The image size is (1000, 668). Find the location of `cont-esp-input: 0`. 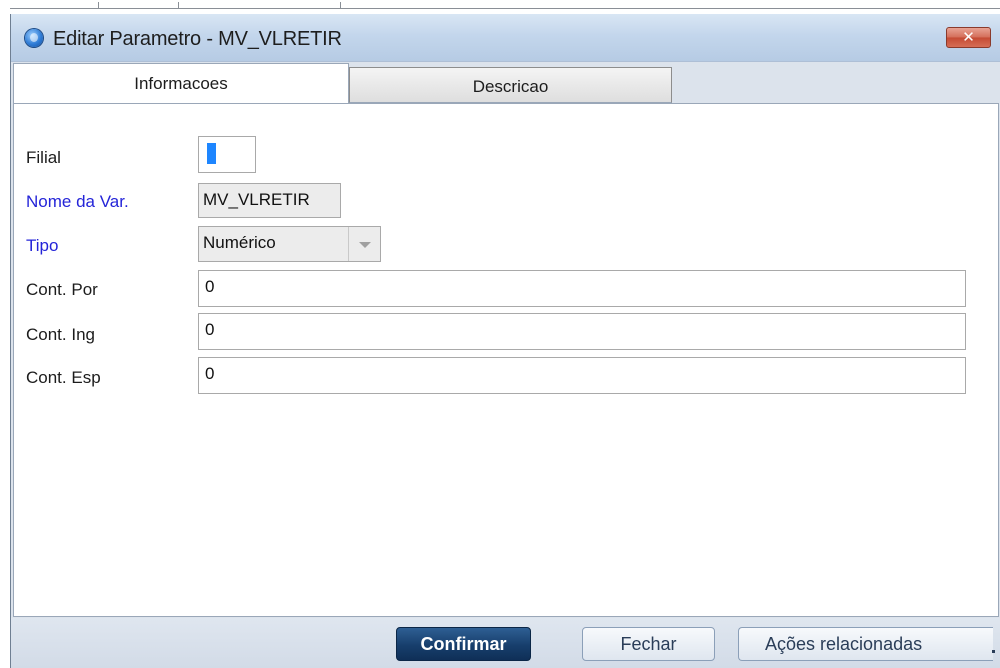

cont-esp-input: 0 is located at coordinates (582, 375).